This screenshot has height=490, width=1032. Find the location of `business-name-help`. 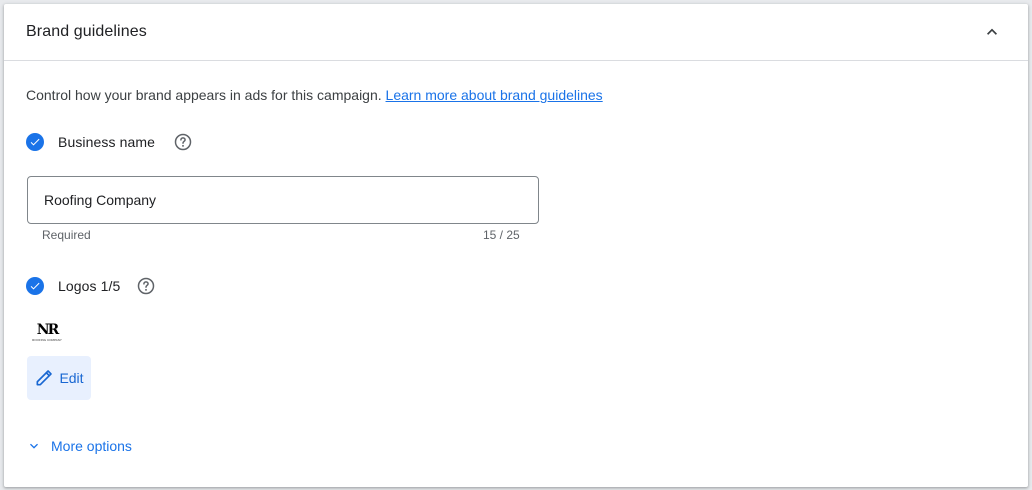

business-name-help is located at coordinates (183, 142).